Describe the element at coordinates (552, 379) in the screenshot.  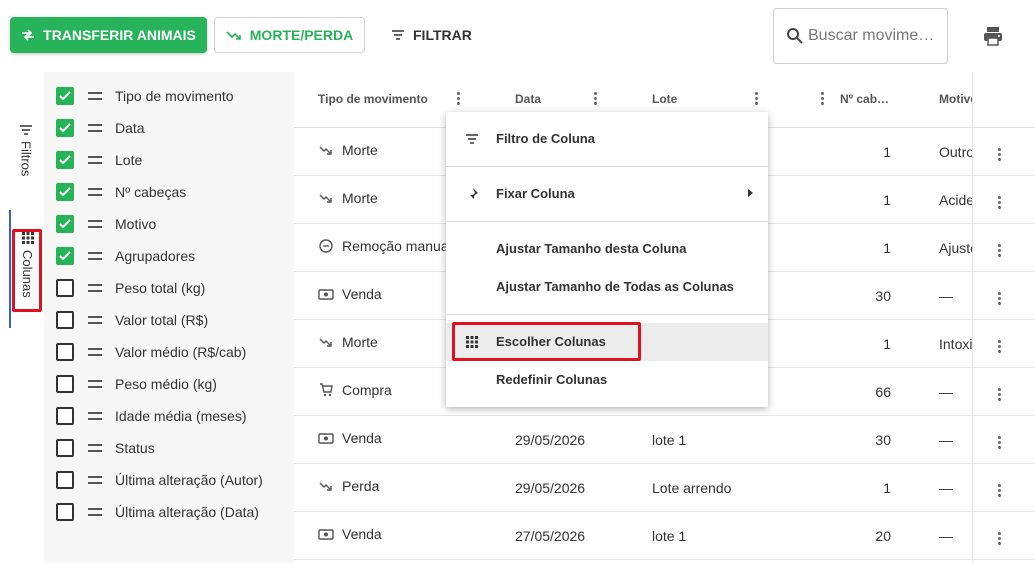
I see `menu-item-label: Redefinir Colunas` at that location.